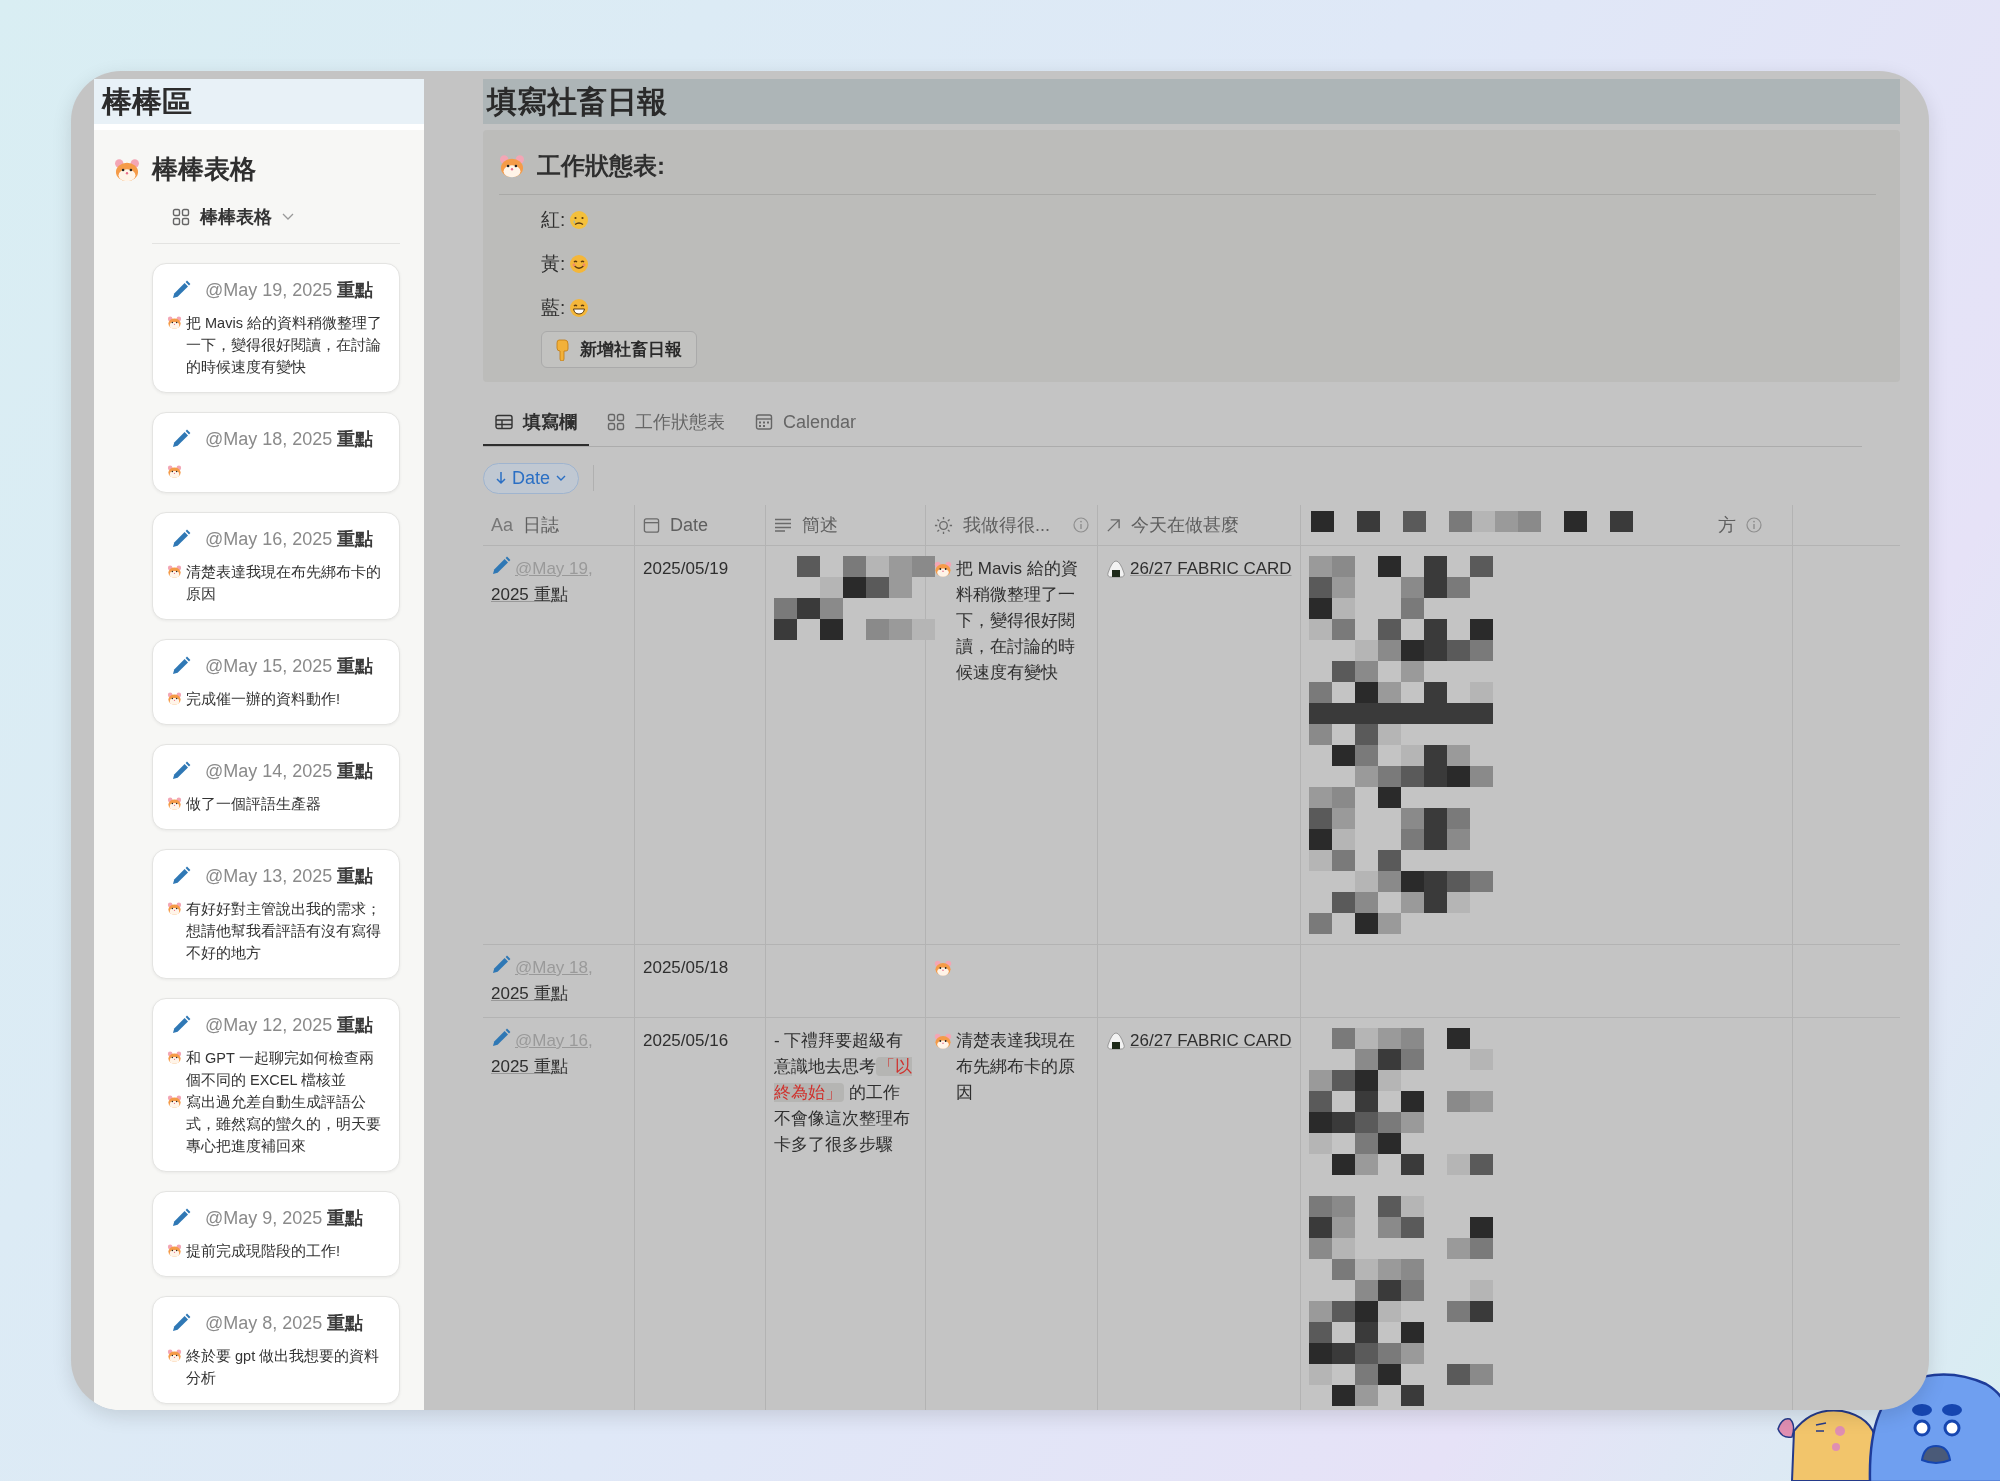  I want to click on column-header: 方, so click(1727, 525).